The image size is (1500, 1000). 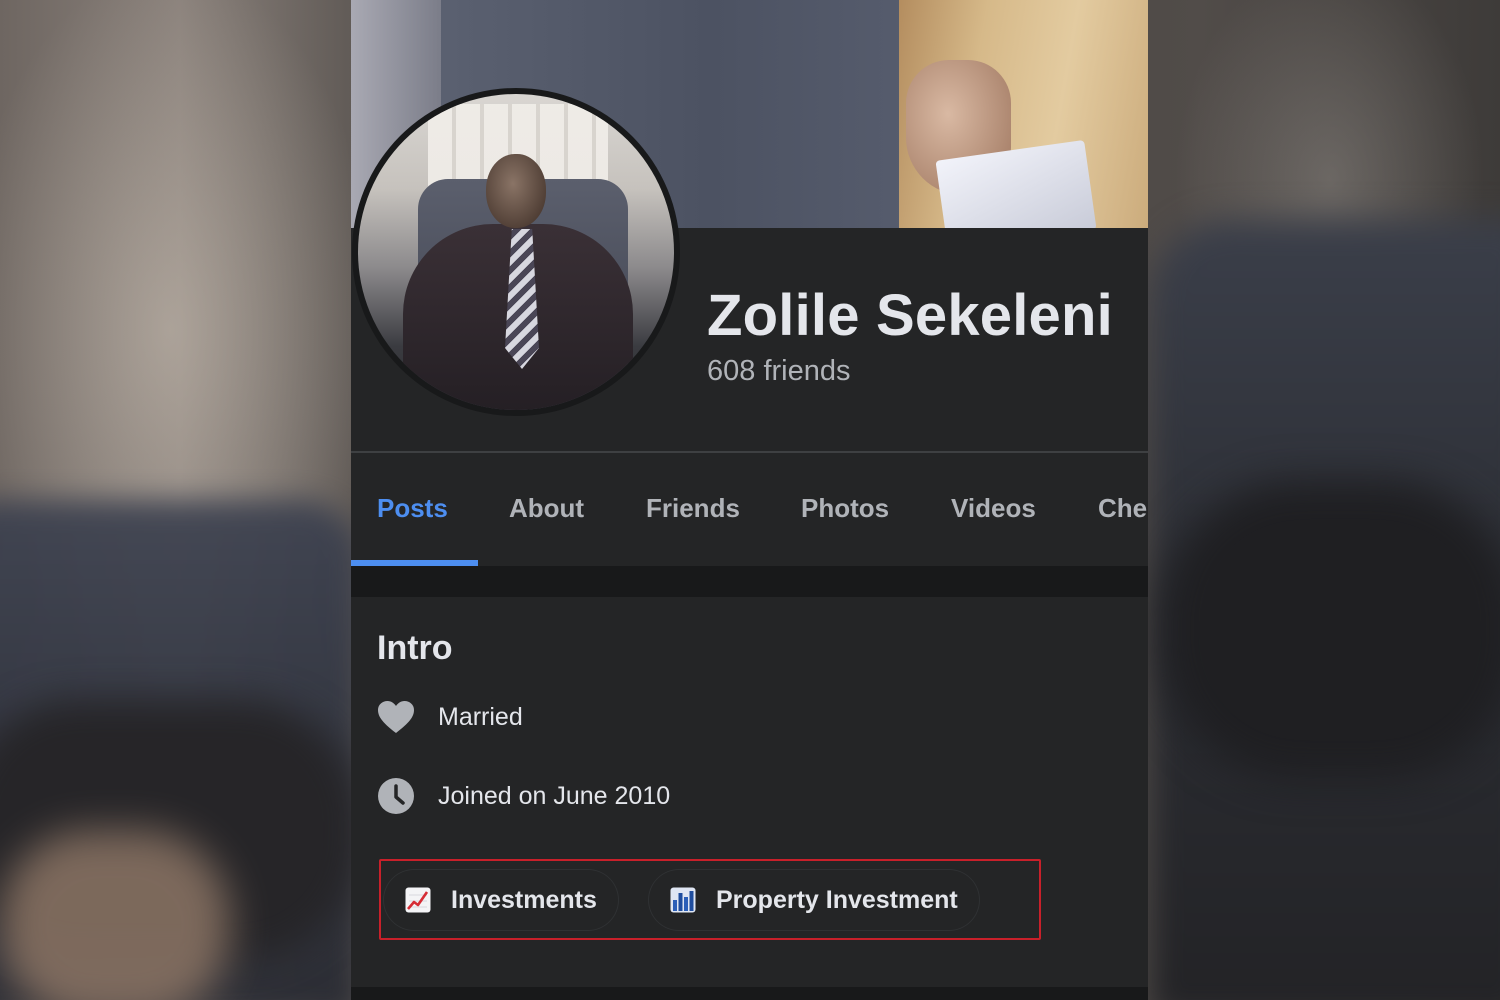 I want to click on highlighted-interests: Investments Property Investment, so click(x=710, y=899).